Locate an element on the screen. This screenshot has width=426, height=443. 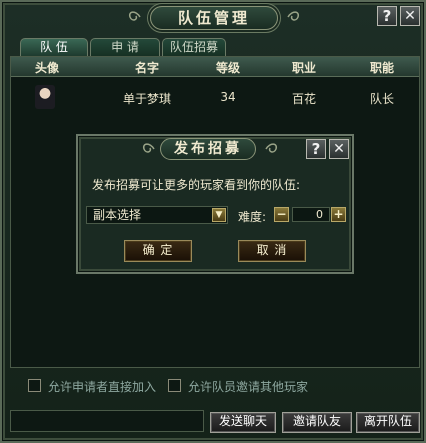
dialog-left-ornament-icon is located at coordinates (148, 149).